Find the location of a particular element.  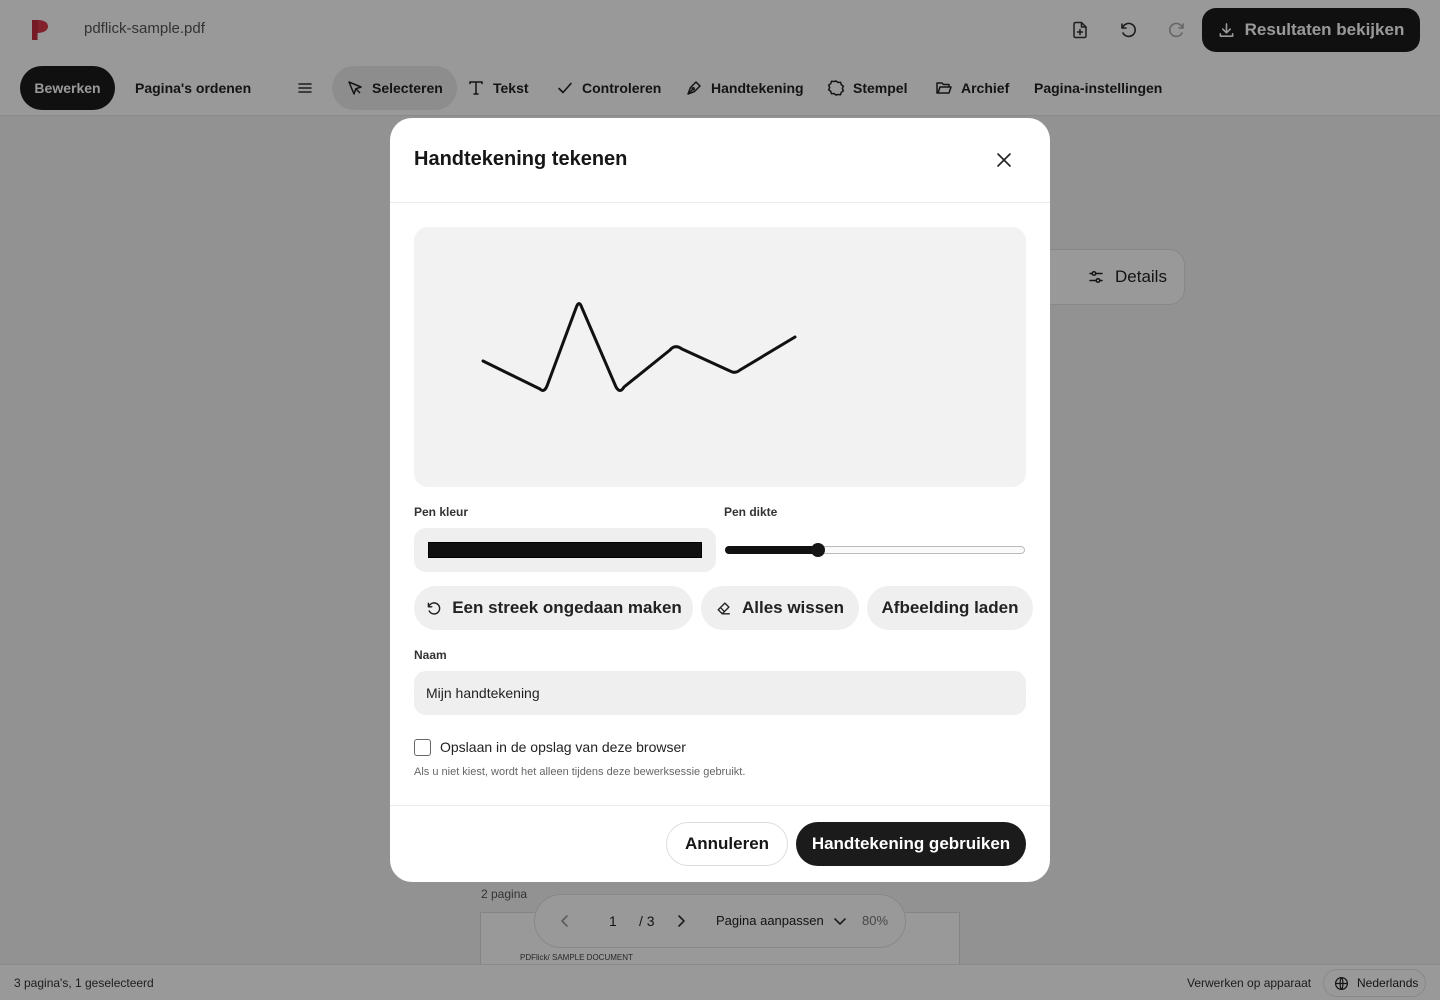

load-image-button: Afbeelding laden is located at coordinates (950, 608).